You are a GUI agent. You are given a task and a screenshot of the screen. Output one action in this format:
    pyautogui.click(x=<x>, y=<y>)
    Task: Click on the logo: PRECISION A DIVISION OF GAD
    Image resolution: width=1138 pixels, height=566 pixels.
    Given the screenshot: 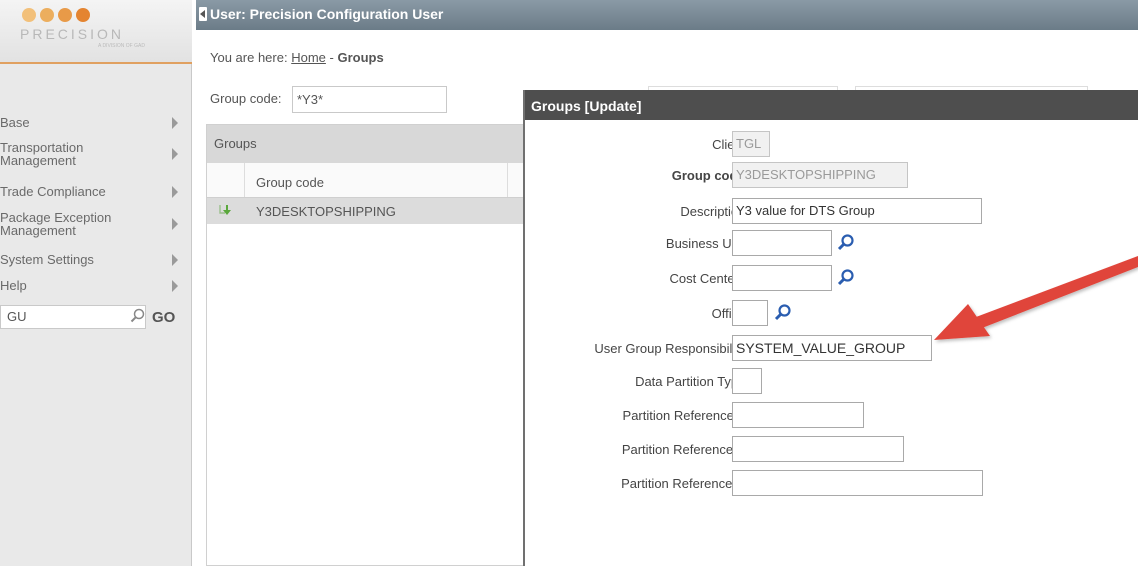 What is the action you would take?
    pyautogui.click(x=96, y=32)
    